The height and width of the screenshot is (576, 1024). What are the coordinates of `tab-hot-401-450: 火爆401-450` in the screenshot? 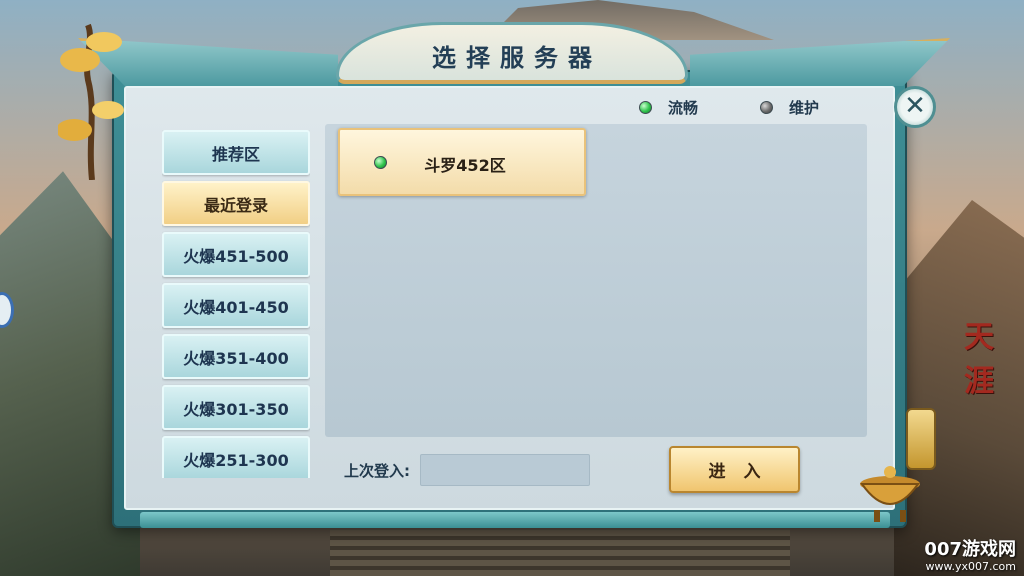 It's located at (236, 305).